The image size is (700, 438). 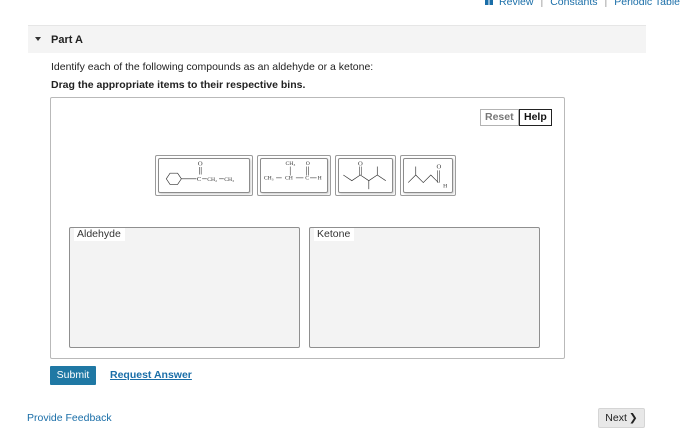 What do you see at coordinates (647, 4) in the screenshot?
I see `periodic-table-link: Periodic Table` at bounding box center [647, 4].